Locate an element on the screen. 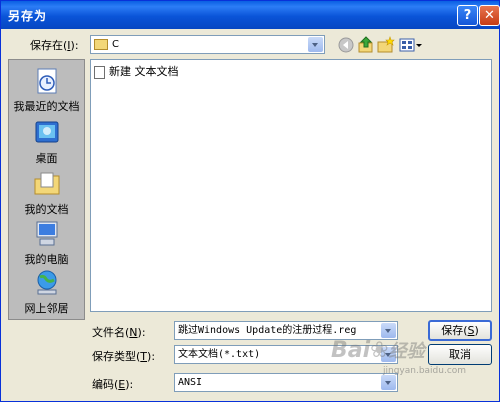 This screenshot has height=402, width=500. place-my-computer: 我的电脑 is located at coordinates (46, 243).